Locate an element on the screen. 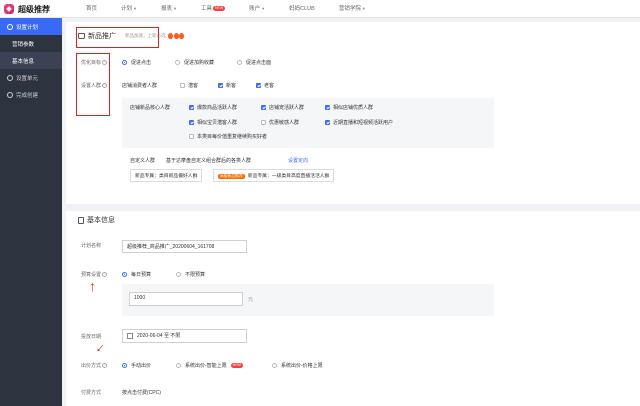 The width and height of the screenshot is (640, 406). main-nav: 首页 计划▼ 报表▼ 工具 NEW 账户▼ 妈妈CLUB 营销学院▼ is located at coordinates (238, 8).